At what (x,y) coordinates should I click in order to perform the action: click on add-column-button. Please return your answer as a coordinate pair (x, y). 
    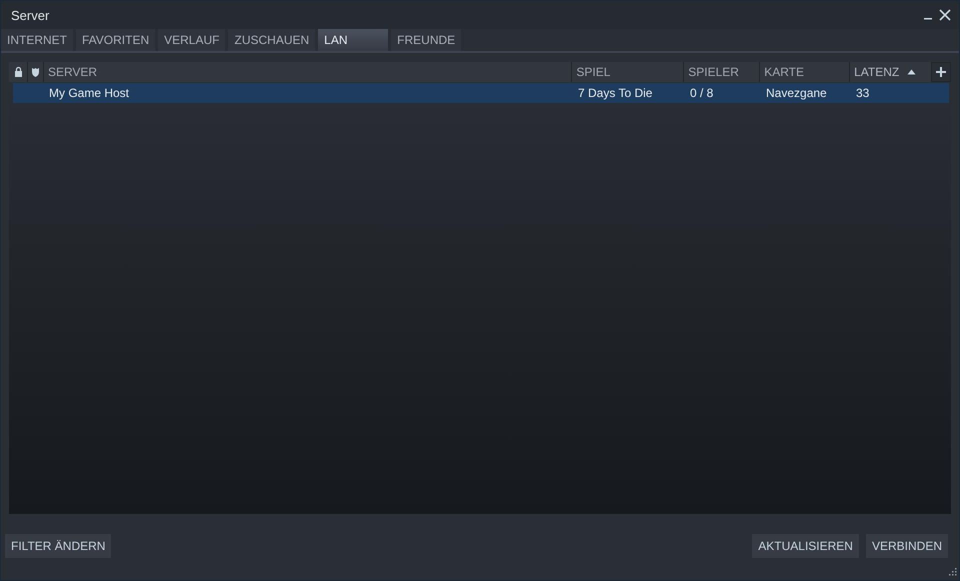
    Looking at the image, I should click on (941, 72).